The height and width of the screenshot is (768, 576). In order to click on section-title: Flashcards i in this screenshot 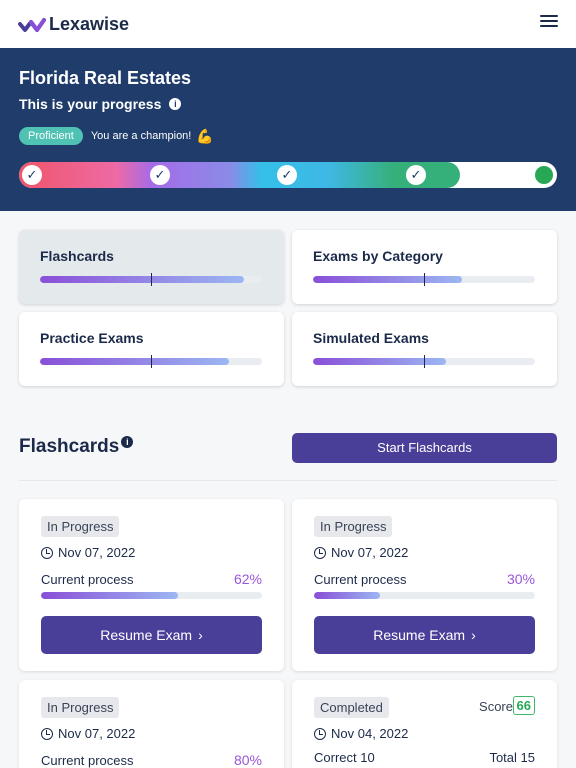, I will do `click(76, 447)`.